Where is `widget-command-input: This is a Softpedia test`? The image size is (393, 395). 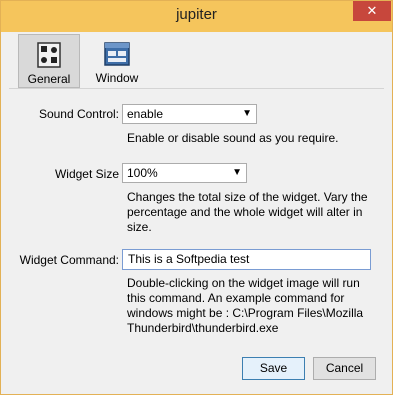 widget-command-input: This is a Softpedia test is located at coordinates (246, 259).